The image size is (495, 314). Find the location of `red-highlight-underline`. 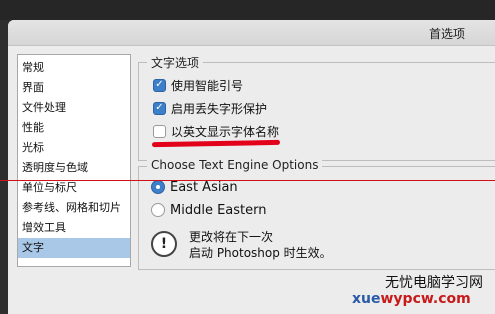

red-highlight-underline is located at coordinates (216, 143).